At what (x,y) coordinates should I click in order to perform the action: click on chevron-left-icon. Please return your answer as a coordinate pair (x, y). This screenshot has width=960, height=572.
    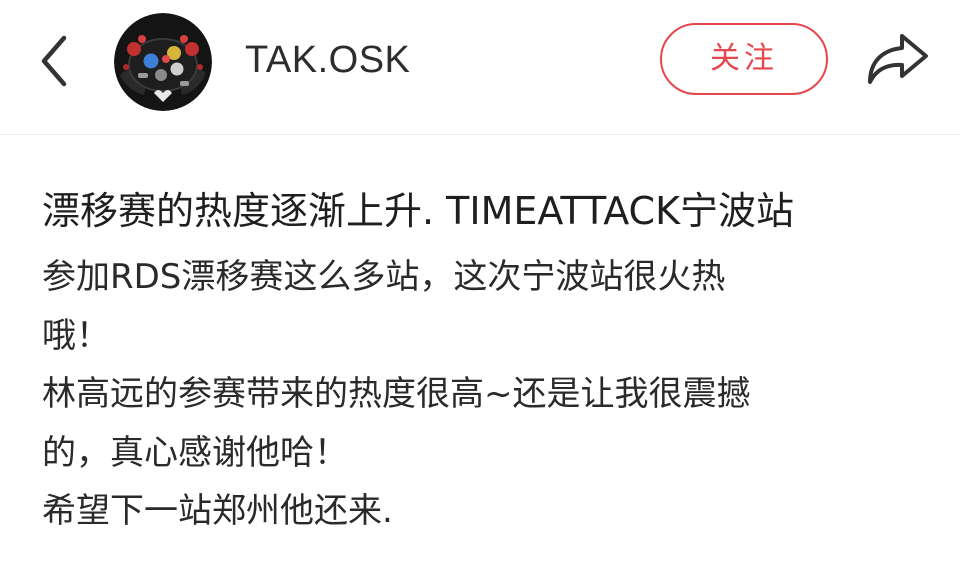
    Looking at the image, I should click on (54, 61).